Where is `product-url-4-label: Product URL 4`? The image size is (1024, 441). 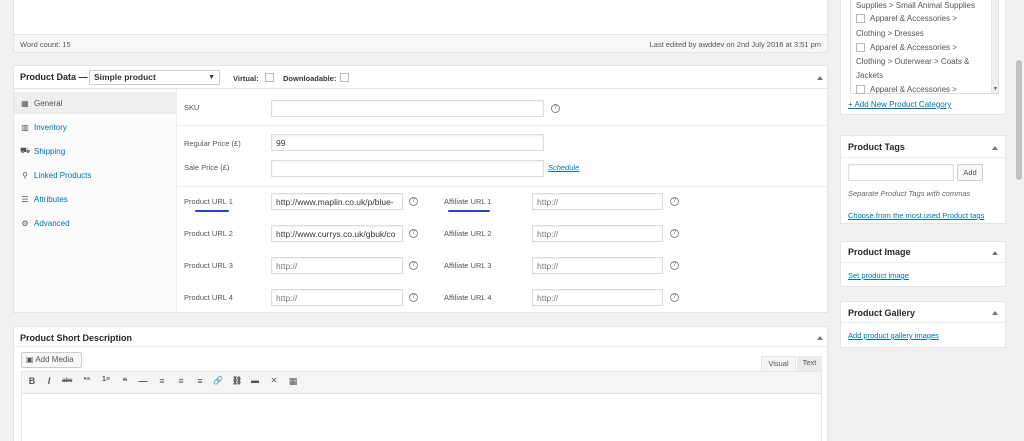
product-url-4-label: Product URL 4 is located at coordinates (208, 297).